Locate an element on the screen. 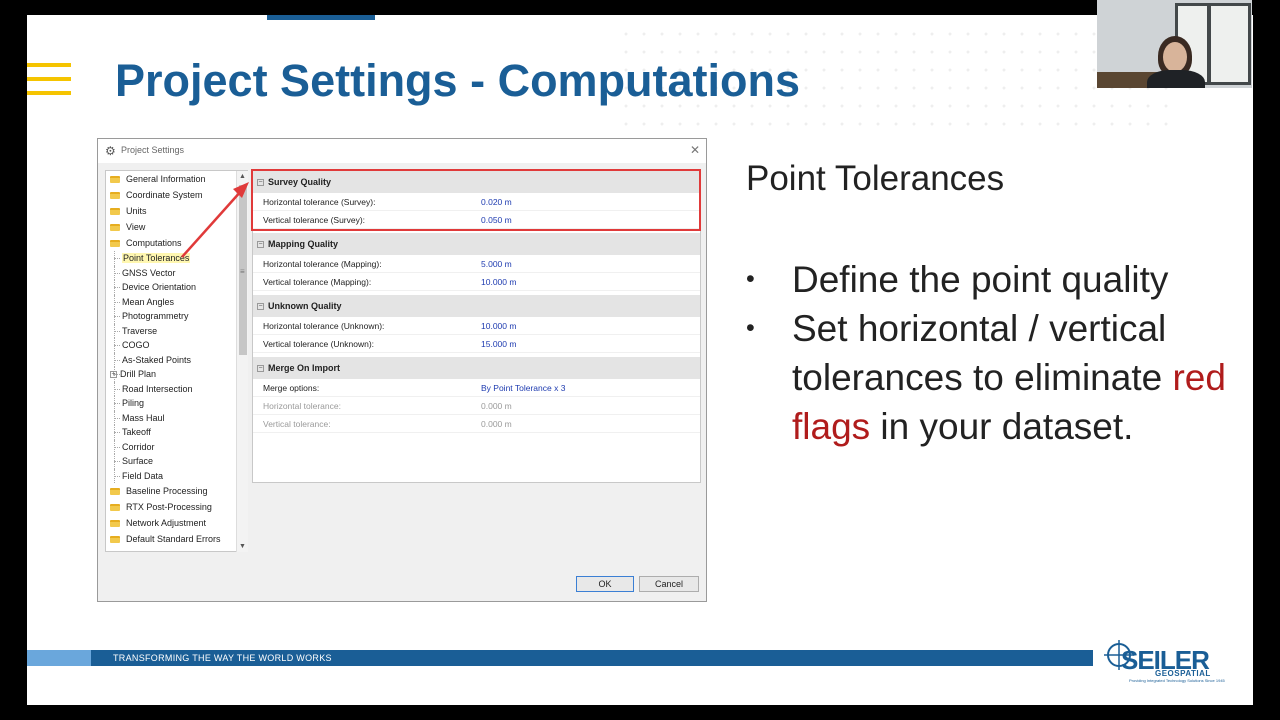  property-row: Horizontal tolerance (Survey): 0.020 m is located at coordinates (476, 202).